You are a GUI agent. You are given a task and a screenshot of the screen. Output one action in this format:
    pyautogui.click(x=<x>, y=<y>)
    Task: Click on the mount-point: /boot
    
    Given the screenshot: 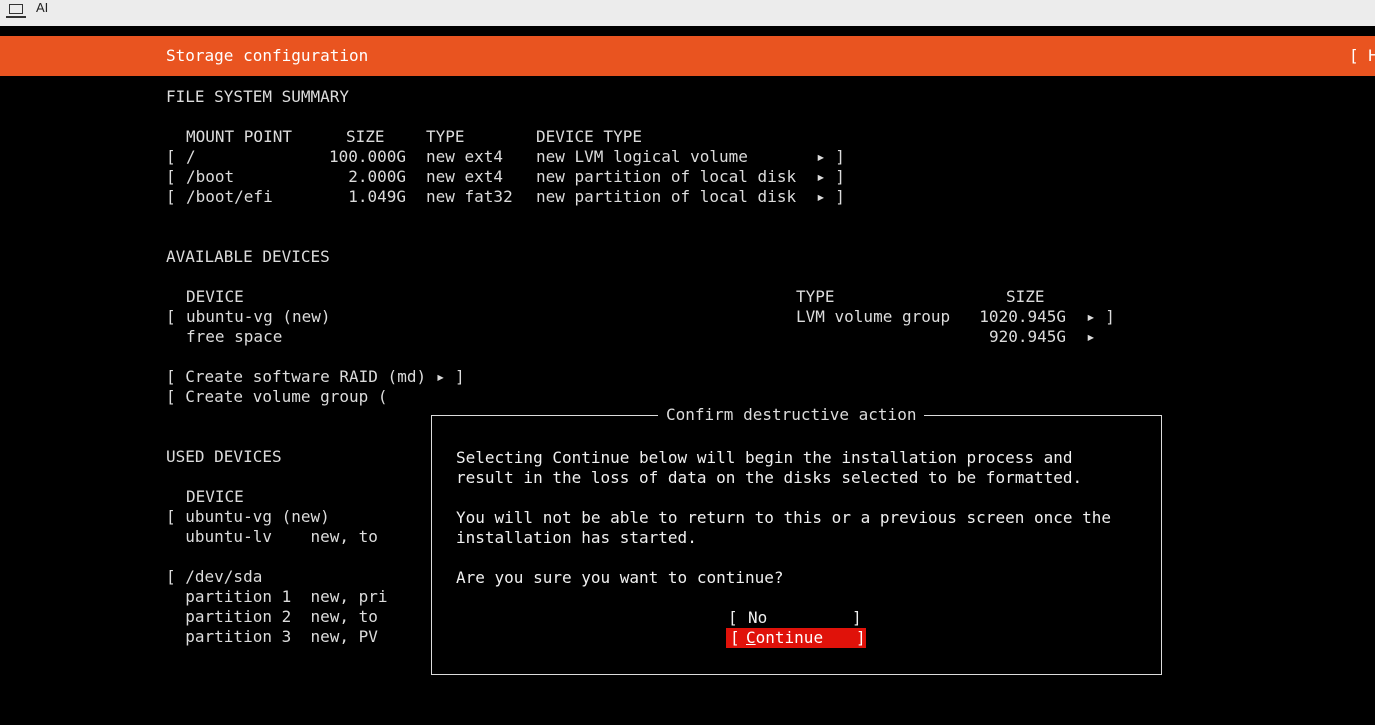 What is the action you would take?
    pyautogui.click(x=210, y=176)
    